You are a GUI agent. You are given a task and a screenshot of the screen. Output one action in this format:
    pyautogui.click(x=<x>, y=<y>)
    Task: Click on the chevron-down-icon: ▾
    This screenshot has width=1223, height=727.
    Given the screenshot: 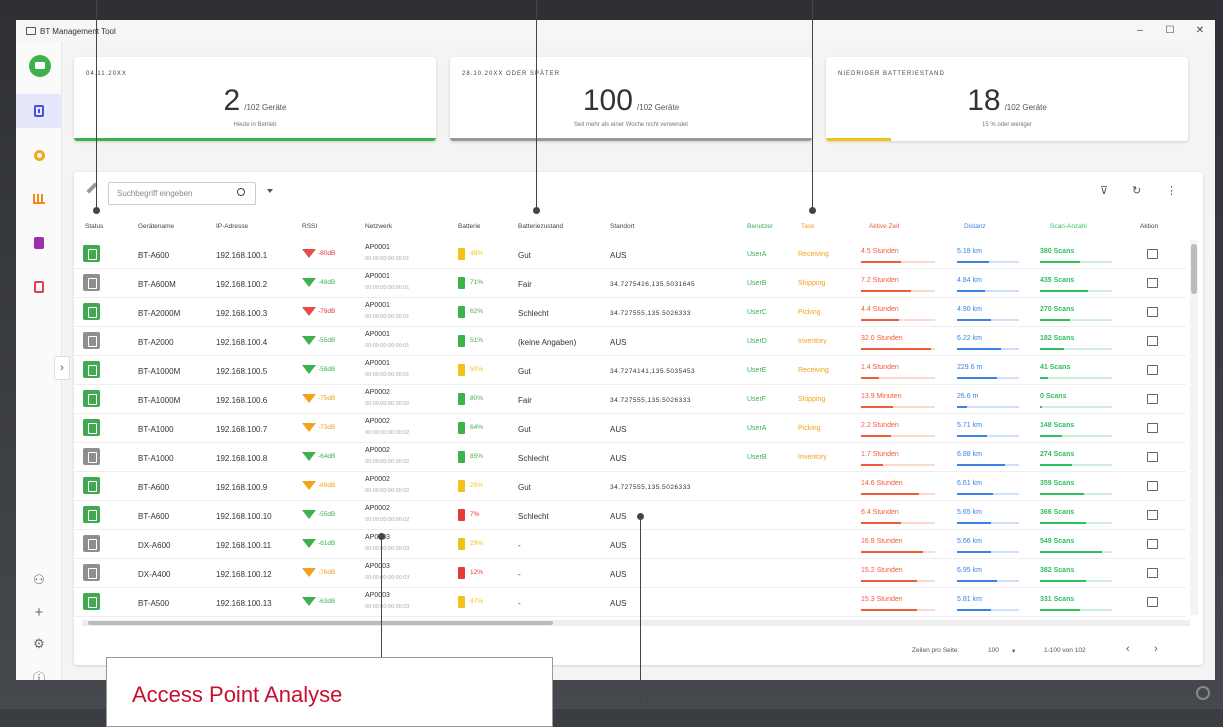 What is the action you would take?
    pyautogui.click(x=1013, y=651)
    